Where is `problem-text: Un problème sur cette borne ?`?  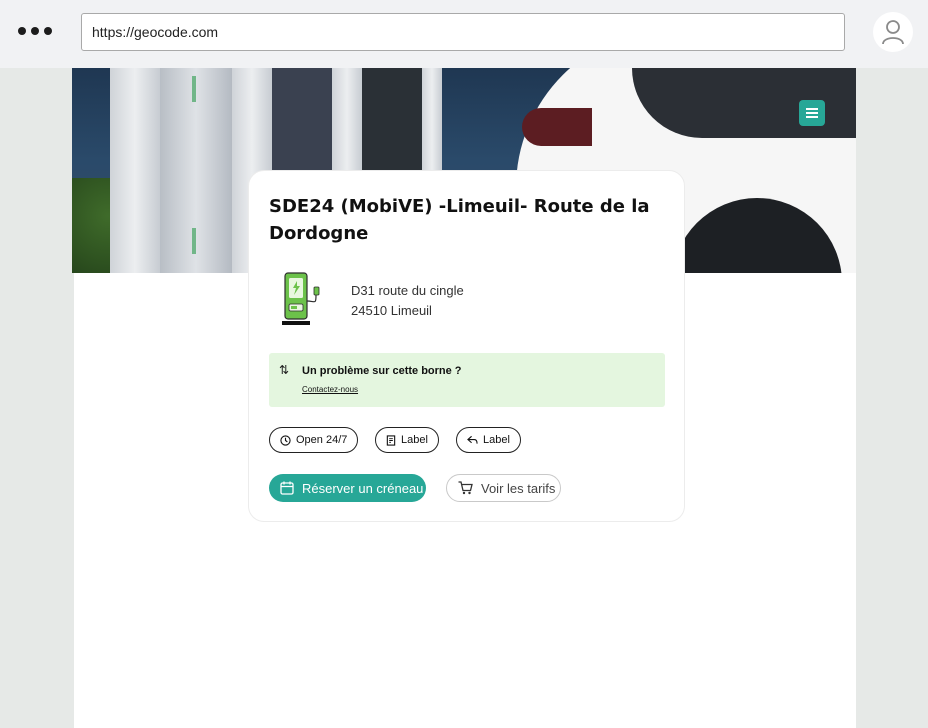
problem-text: Un problème sur cette borne ? is located at coordinates (382, 371).